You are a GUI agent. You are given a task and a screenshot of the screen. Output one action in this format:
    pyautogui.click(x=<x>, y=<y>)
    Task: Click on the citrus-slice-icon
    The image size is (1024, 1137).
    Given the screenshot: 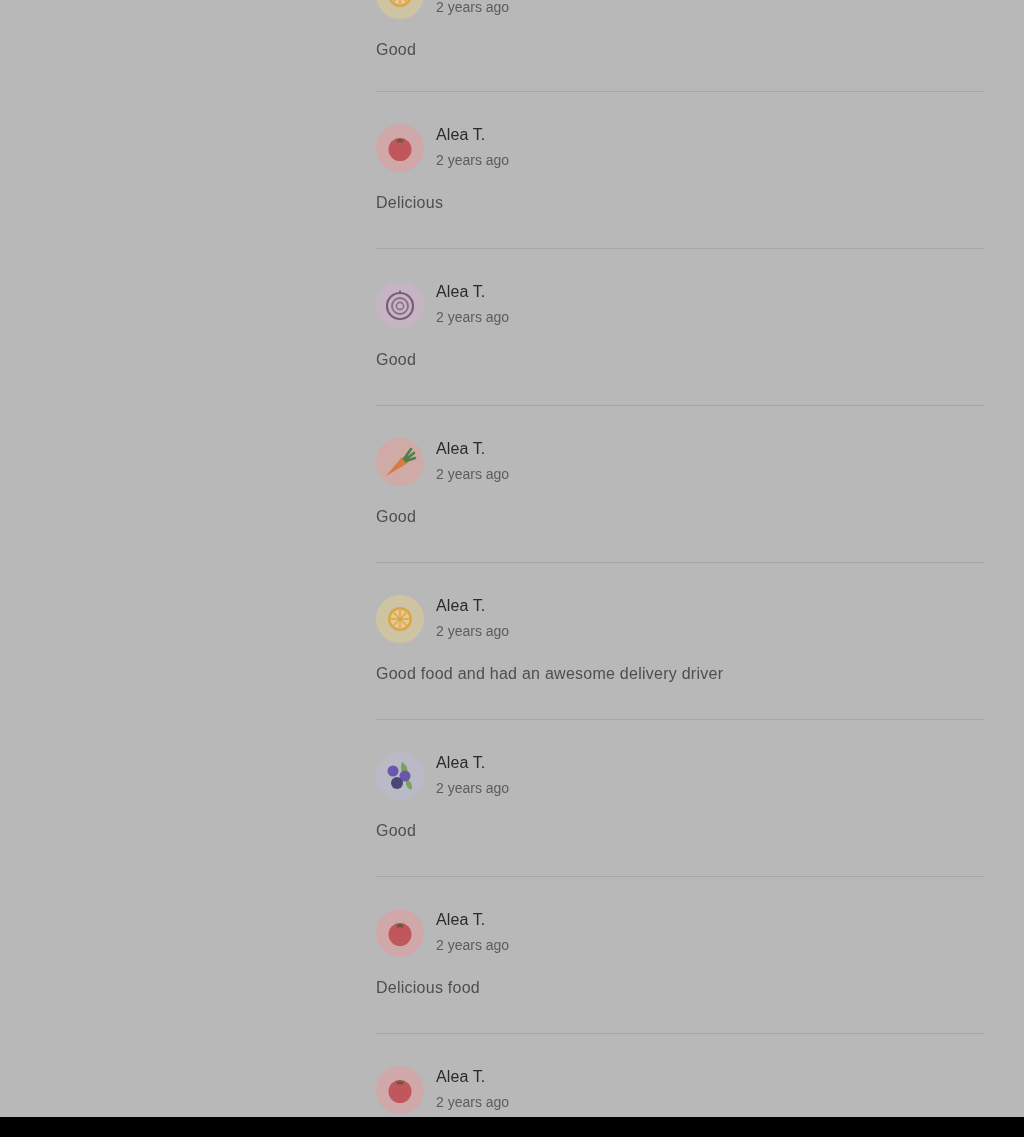 What is the action you would take?
    pyautogui.click(x=400, y=619)
    